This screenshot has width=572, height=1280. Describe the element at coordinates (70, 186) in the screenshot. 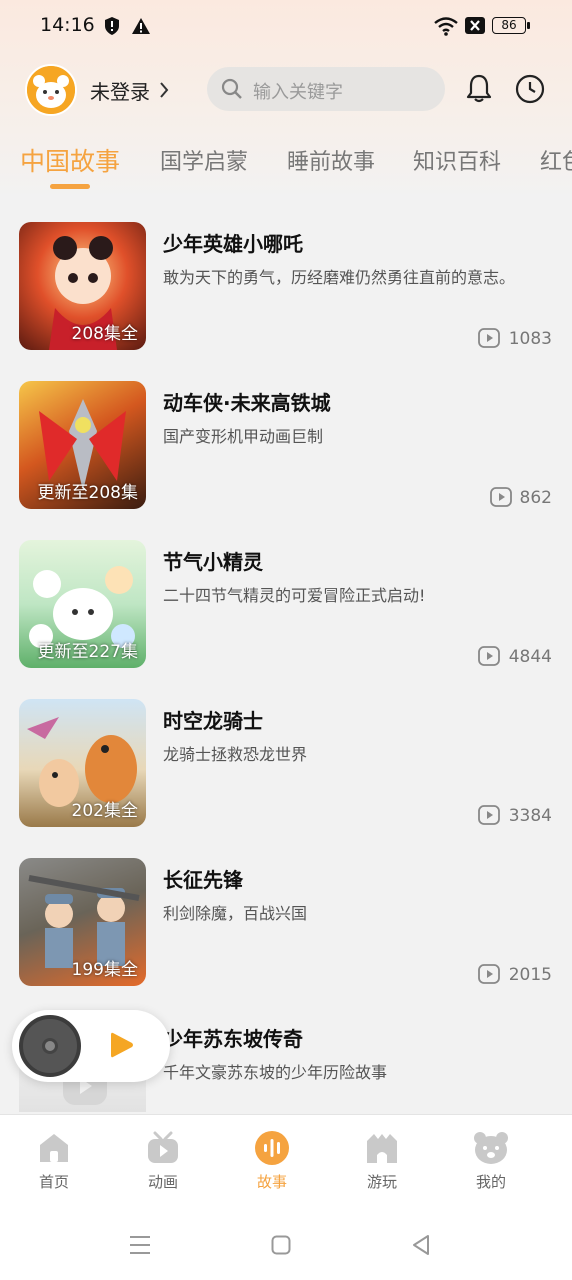

I see `active-tab-indicator` at that location.